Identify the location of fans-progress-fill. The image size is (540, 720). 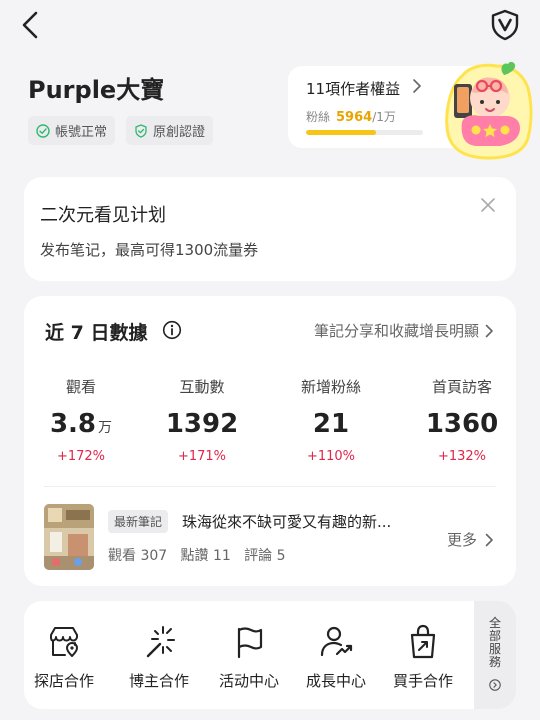
(341, 132).